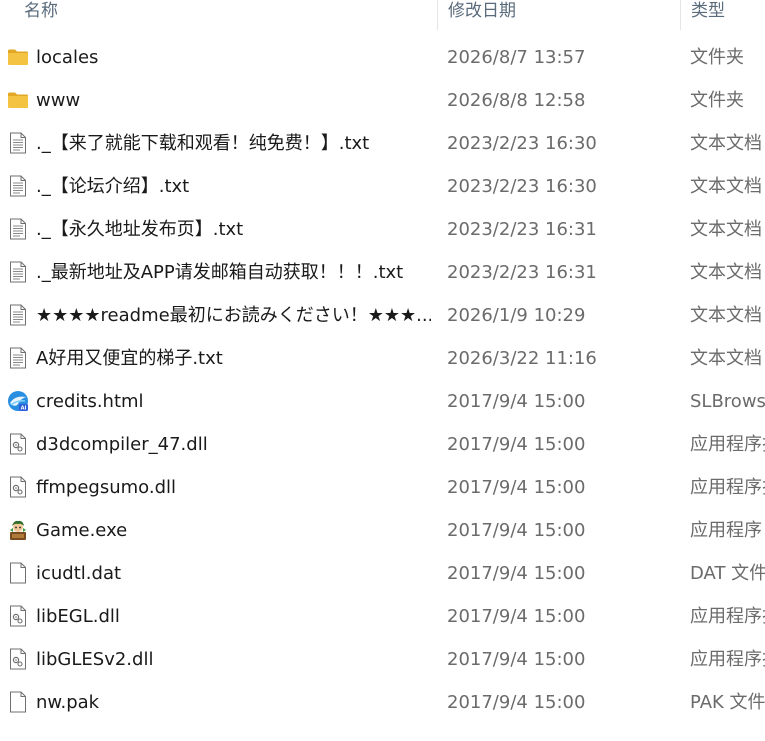 The width and height of the screenshot is (765, 741). I want to click on file-name: www, so click(58, 100).